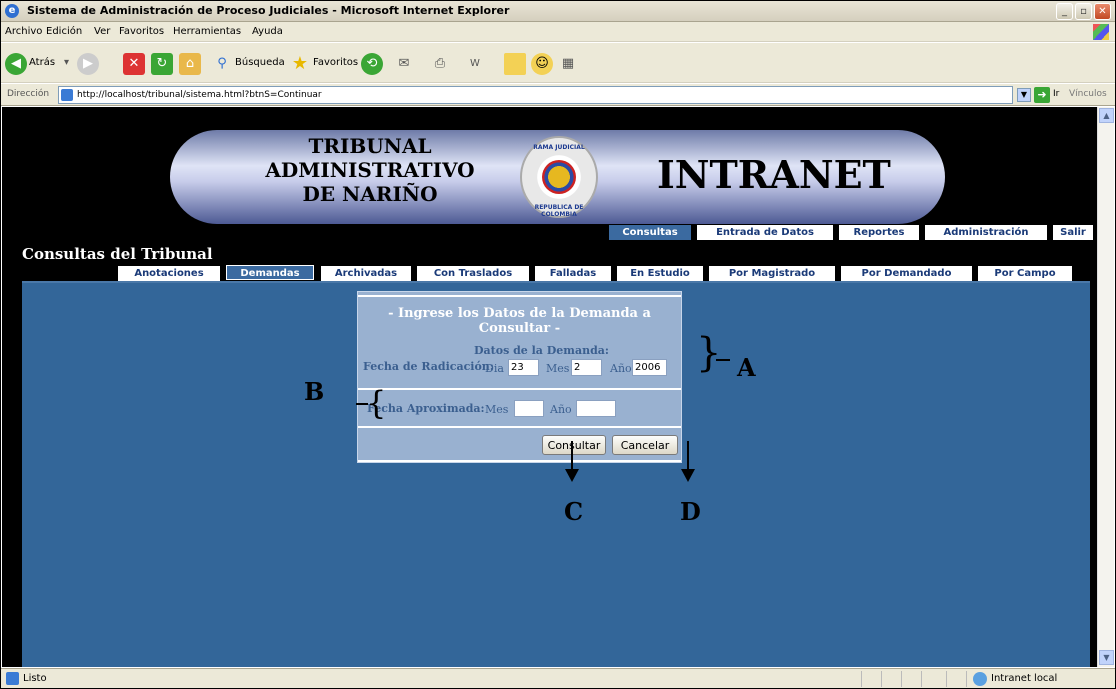 This screenshot has width=1116, height=689. What do you see at coordinates (1056, 94) in the screenshot?
I see `go-label: Ir` at bounding box center [1056, 94].